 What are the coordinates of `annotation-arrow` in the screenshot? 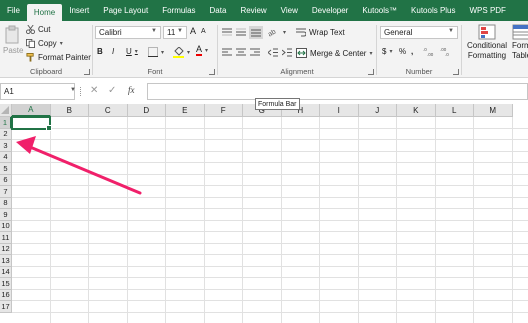 It's located at (79, 165).